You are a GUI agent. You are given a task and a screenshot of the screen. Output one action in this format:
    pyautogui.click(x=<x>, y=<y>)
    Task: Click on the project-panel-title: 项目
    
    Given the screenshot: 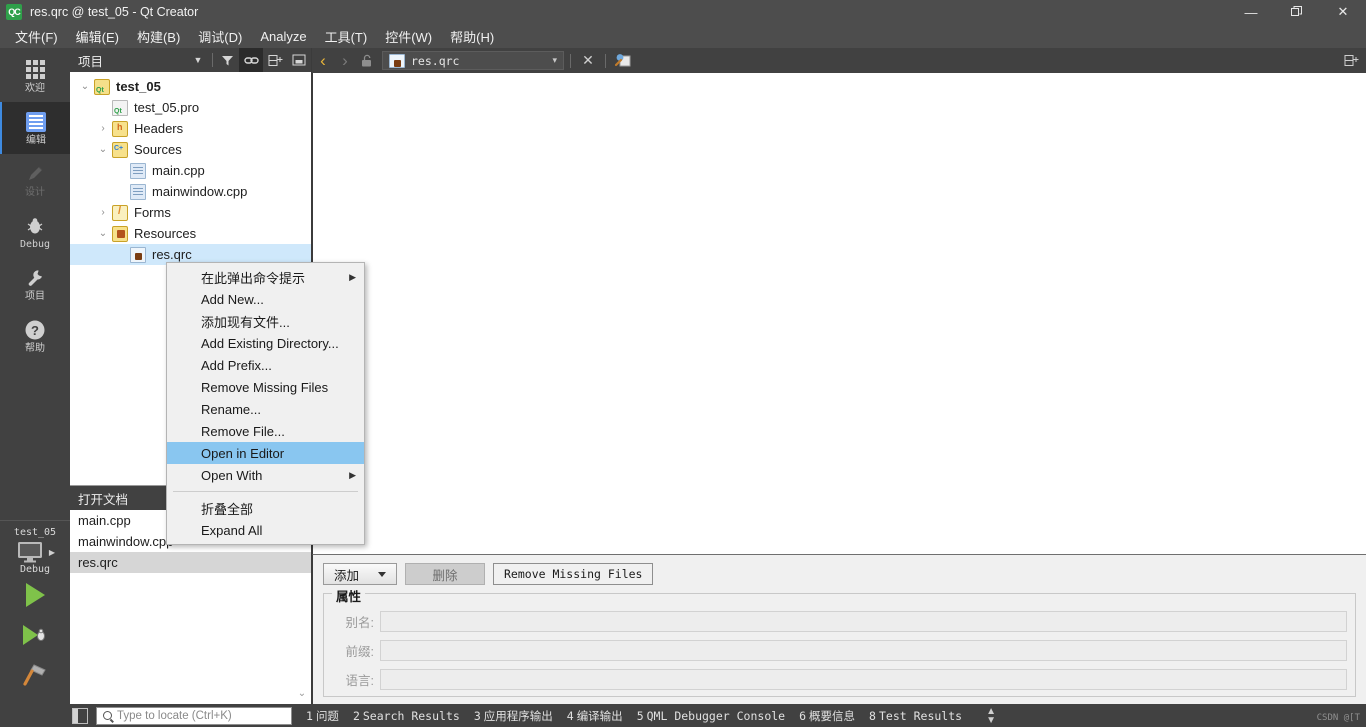 What is the action you would take?
    pyautogui.click(x=91, y=61)
    